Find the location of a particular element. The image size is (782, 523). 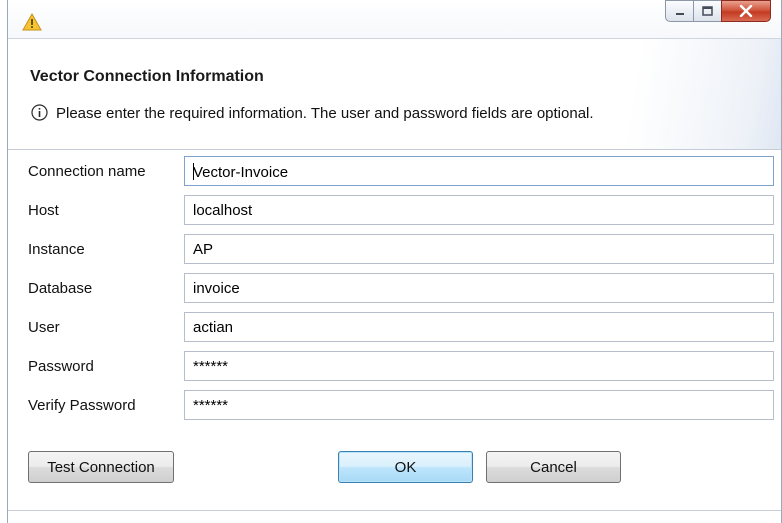

close-button is located at coordinates (746, 11).